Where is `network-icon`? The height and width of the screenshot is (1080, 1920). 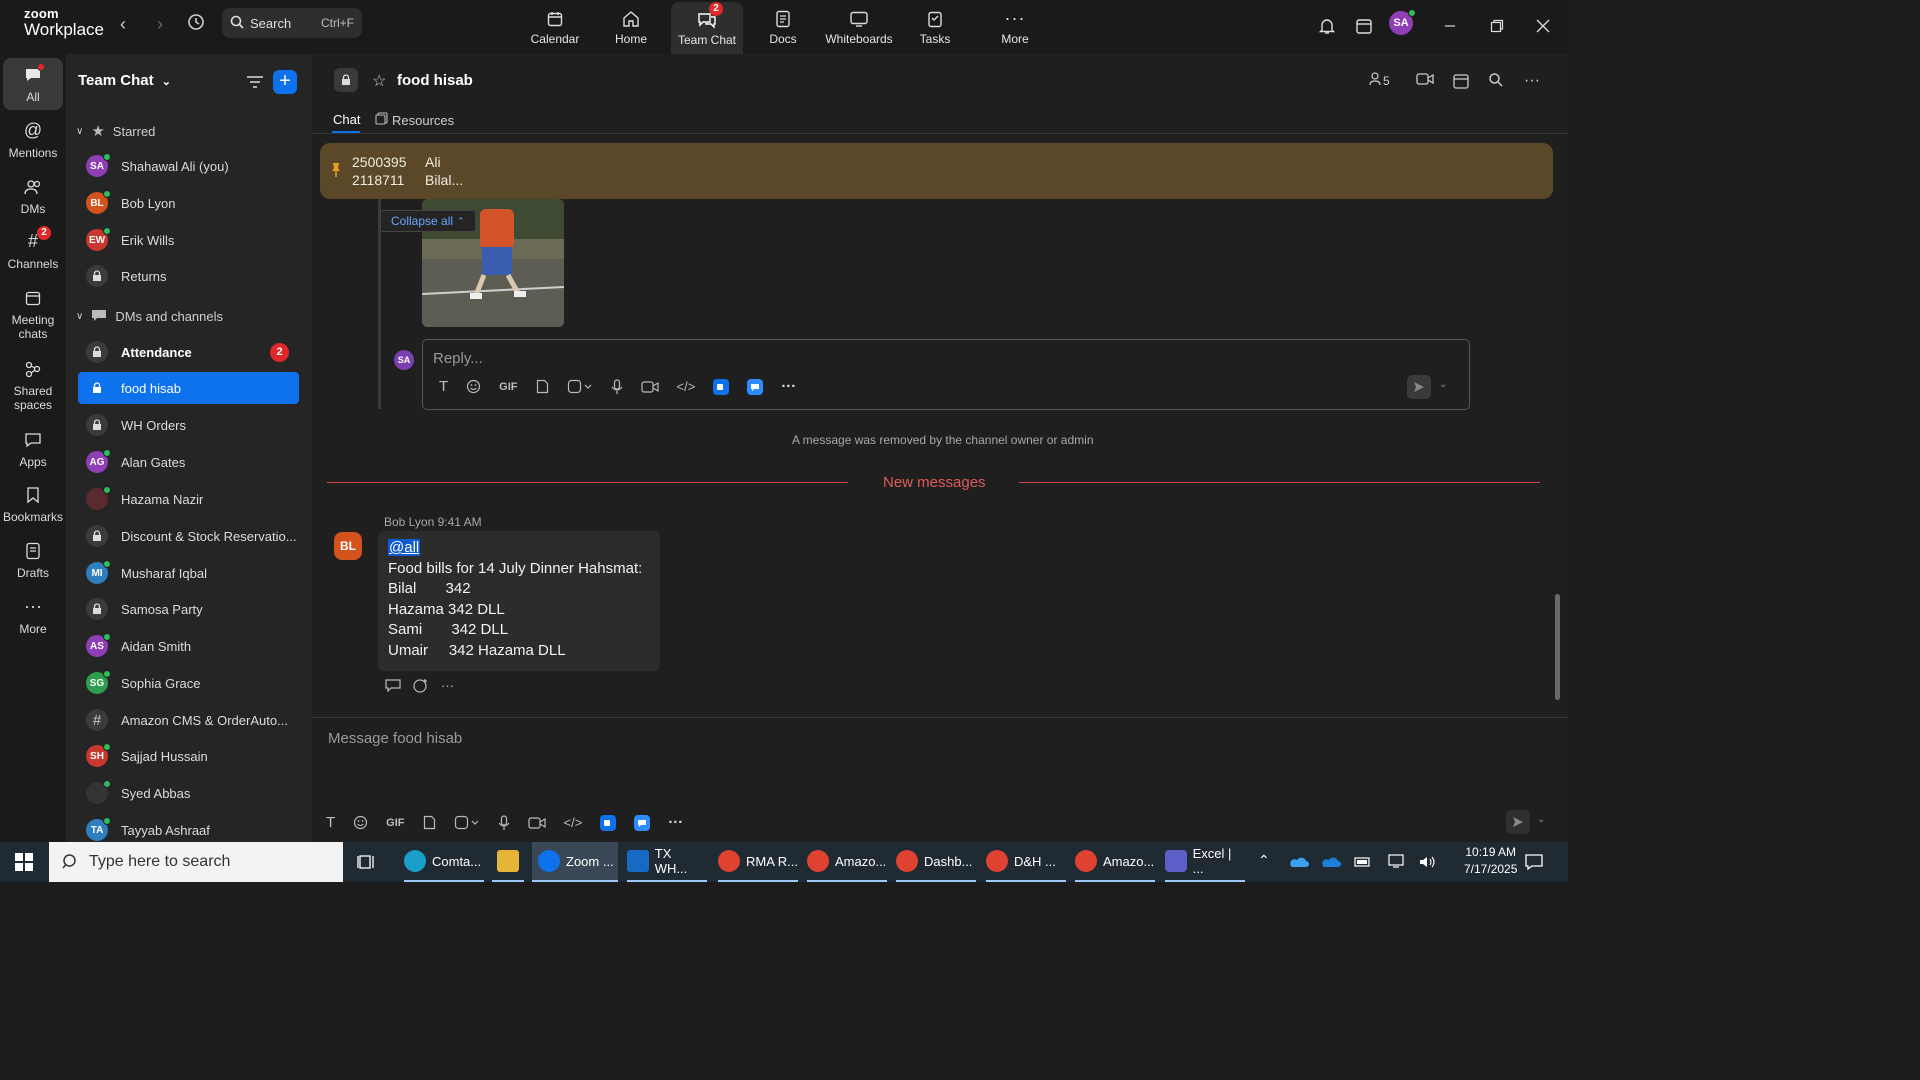 network-icon is located at coordinates (1397, 863).